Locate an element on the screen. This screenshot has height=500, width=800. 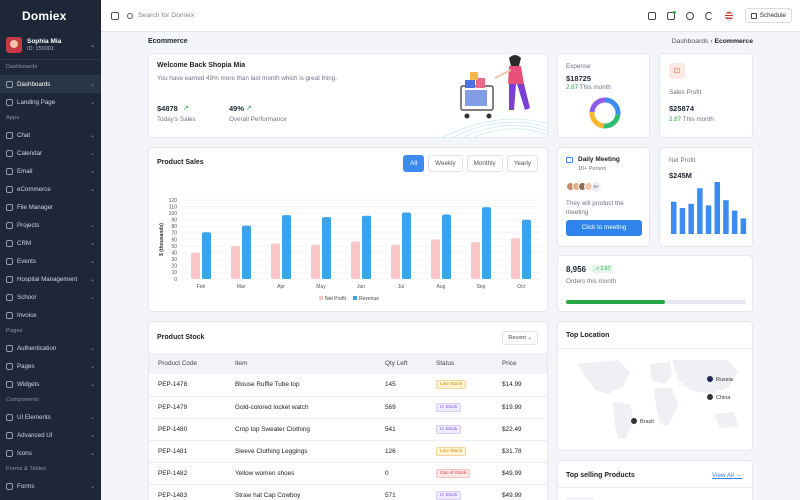
menu-toggle-icon is located at coordinates (115, 15).